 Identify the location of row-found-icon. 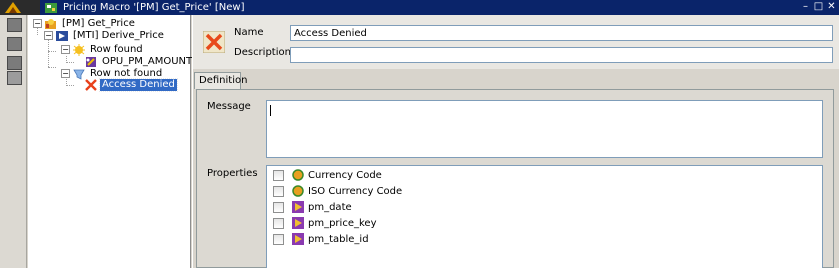
(79, 50).